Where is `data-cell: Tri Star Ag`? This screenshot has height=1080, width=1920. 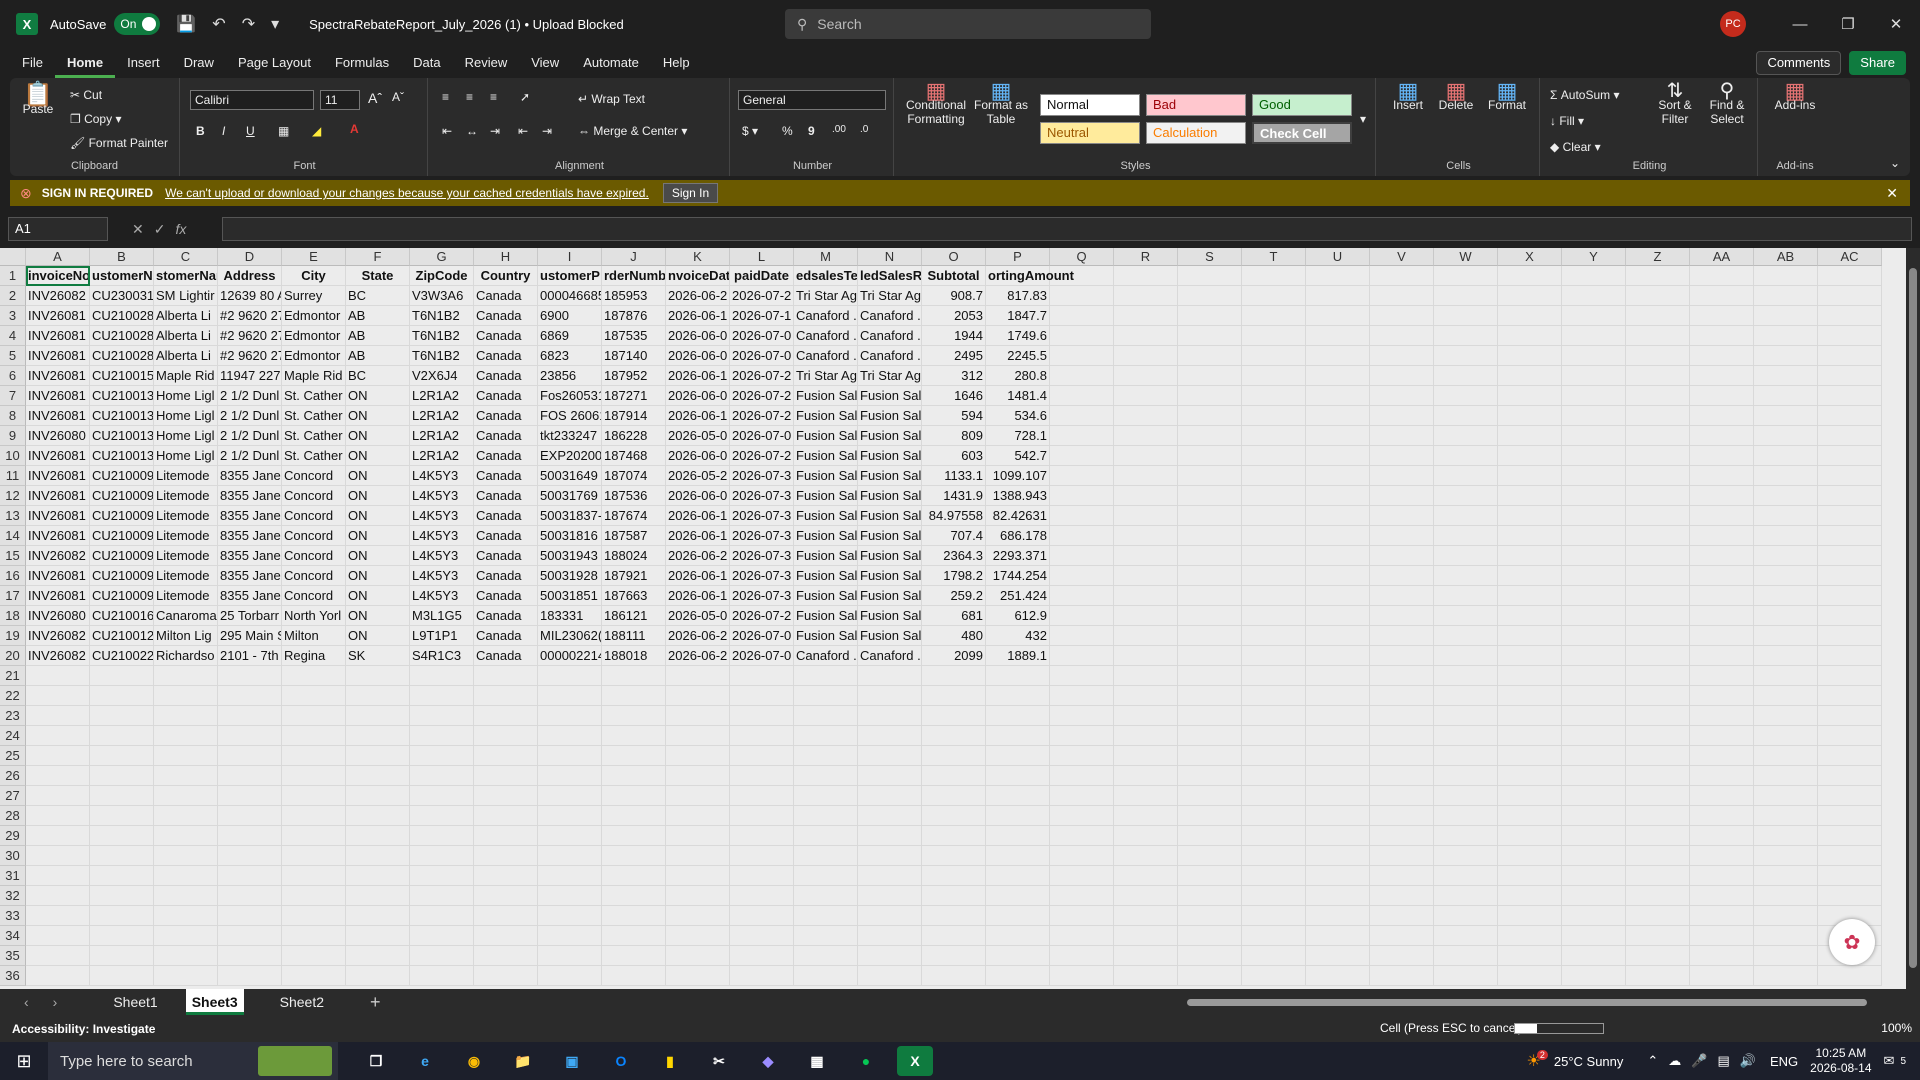
data-cell: Tri Star Ag is located at coordinates (890, 296).